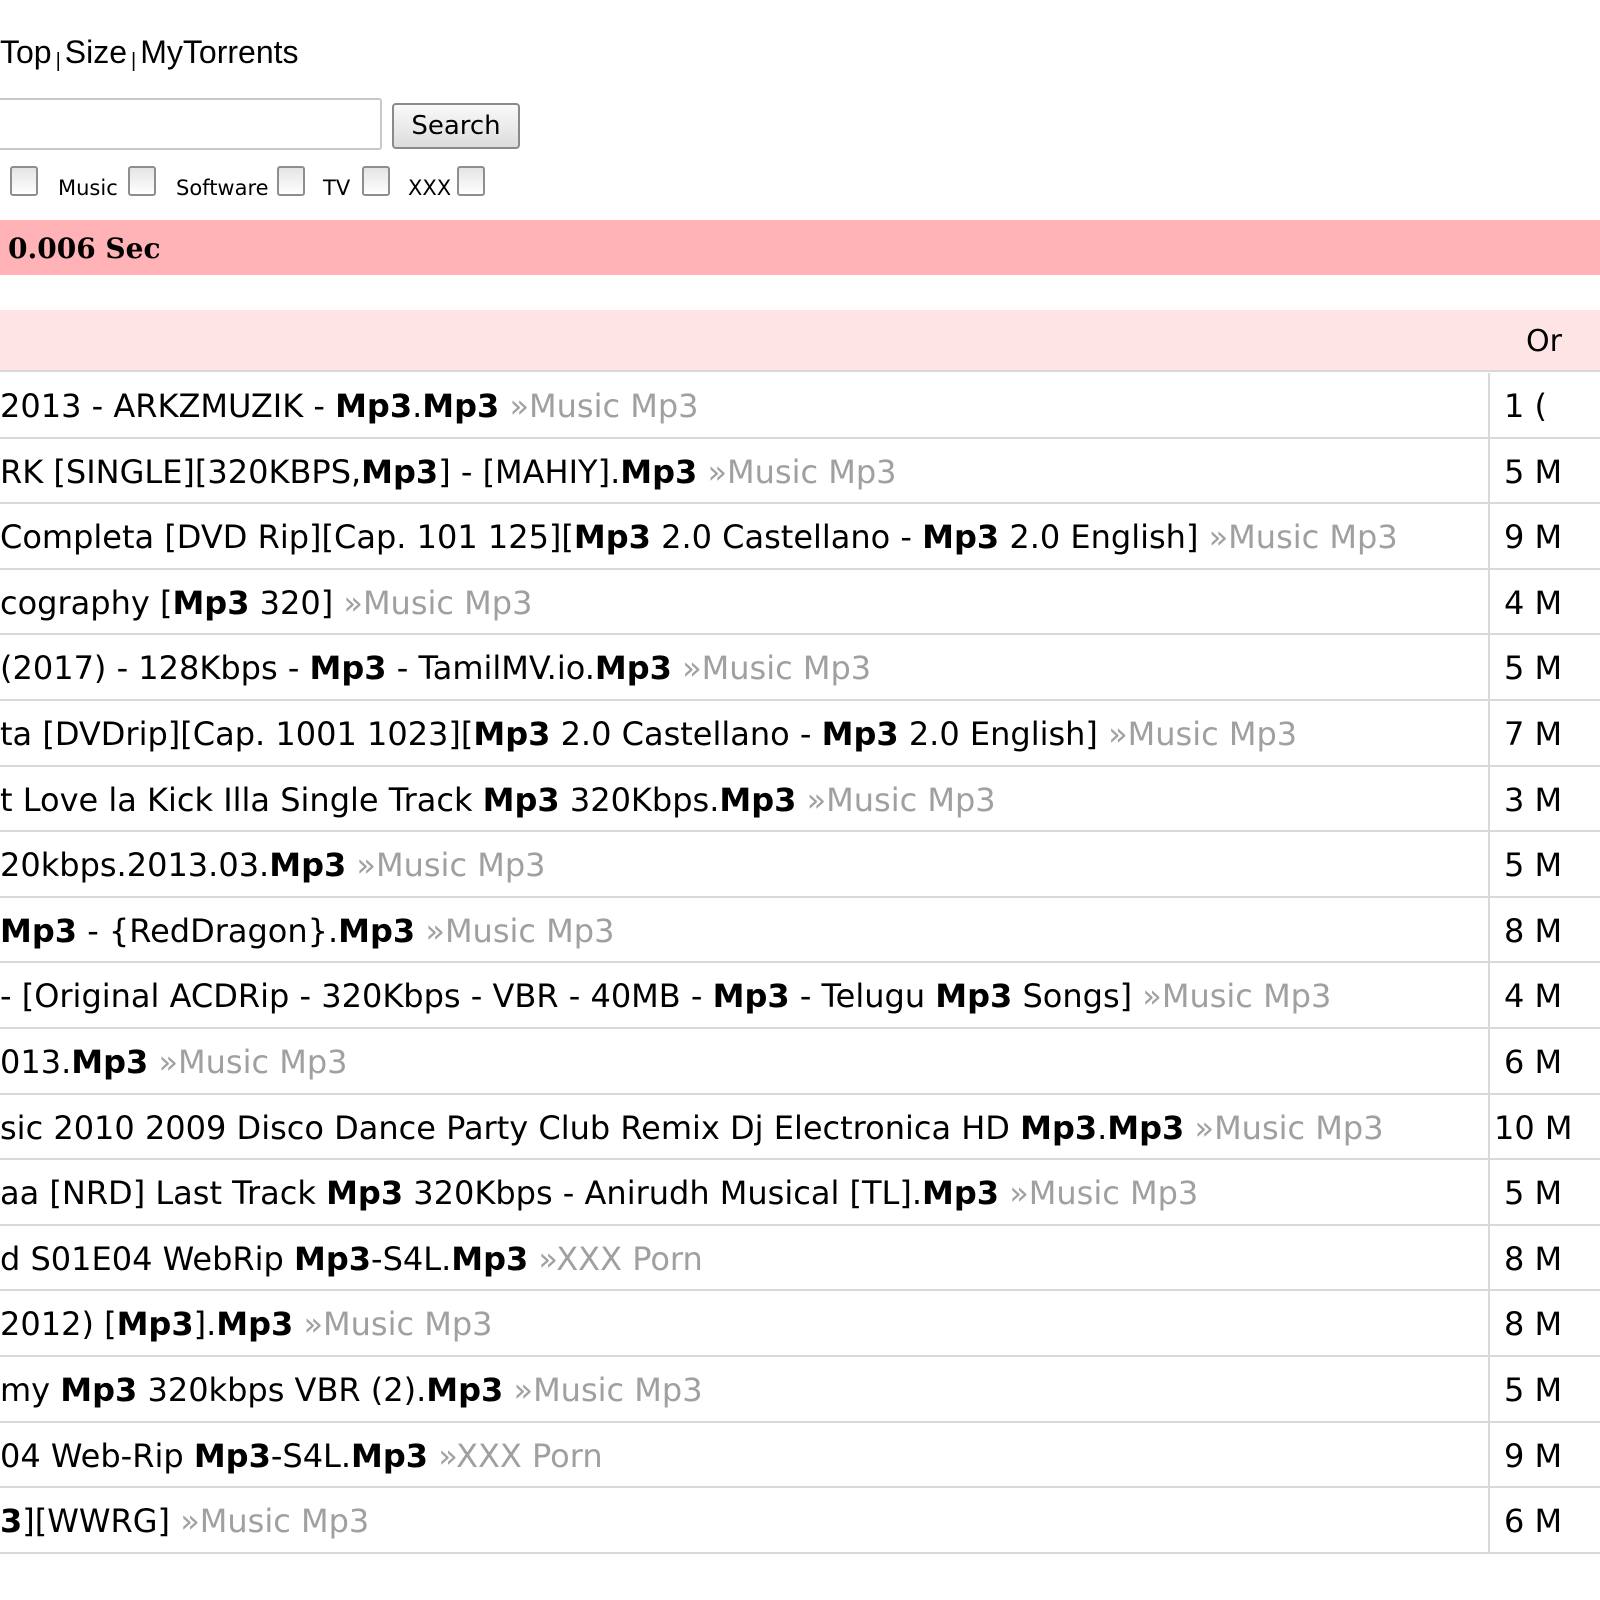  What do you see at coordinates (740, 929) in the screenshot?
I see `torrent-title-link: Mp3 - {RedDragon}.Mp3 »Music Mp3` at bounding box center [740, 929].